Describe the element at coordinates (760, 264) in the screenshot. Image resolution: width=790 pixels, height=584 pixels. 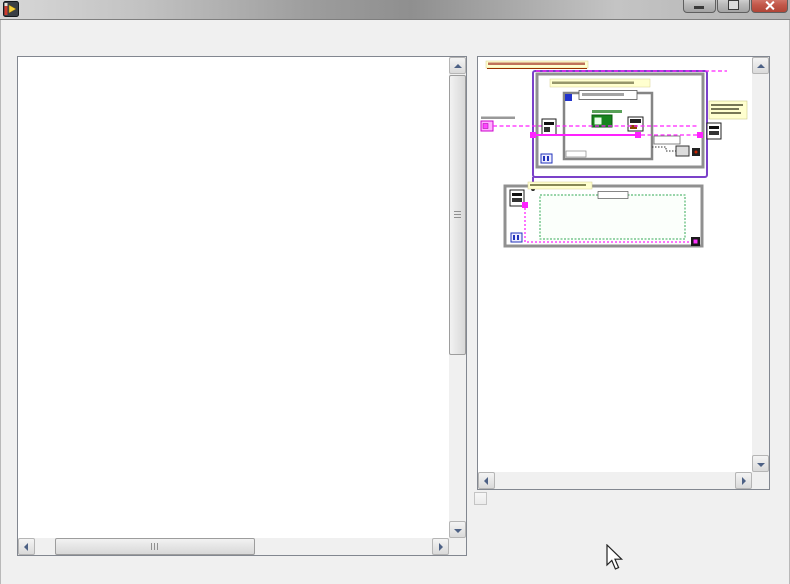
I see `description-vertical-scrollbar` at that location.